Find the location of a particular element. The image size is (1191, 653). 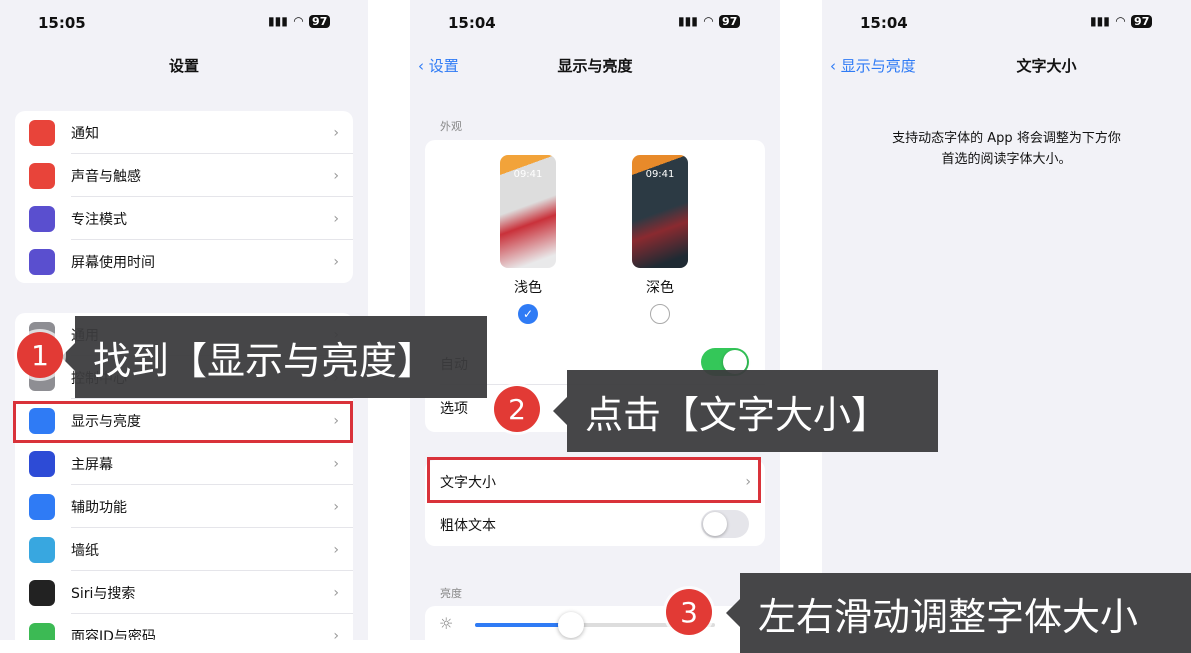

settings-row: 辅助功能 › is located at coordinates (184, 506).